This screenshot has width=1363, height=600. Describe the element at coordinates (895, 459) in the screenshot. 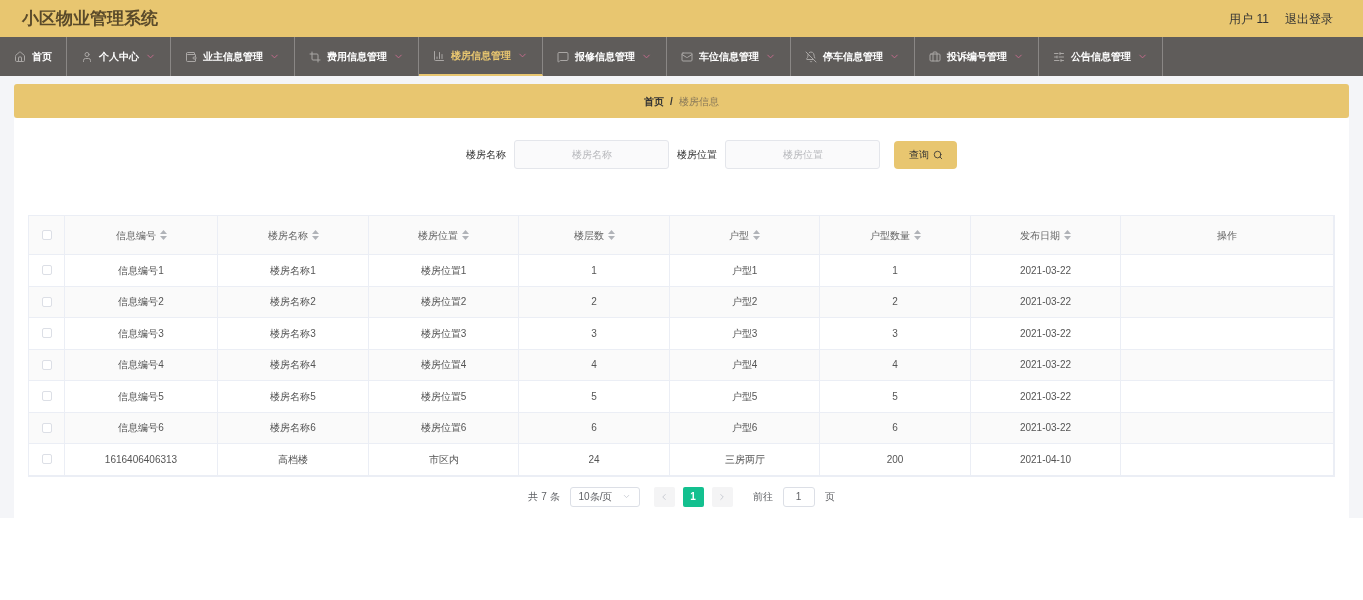

I see `table-cell-text: 200` at that location.